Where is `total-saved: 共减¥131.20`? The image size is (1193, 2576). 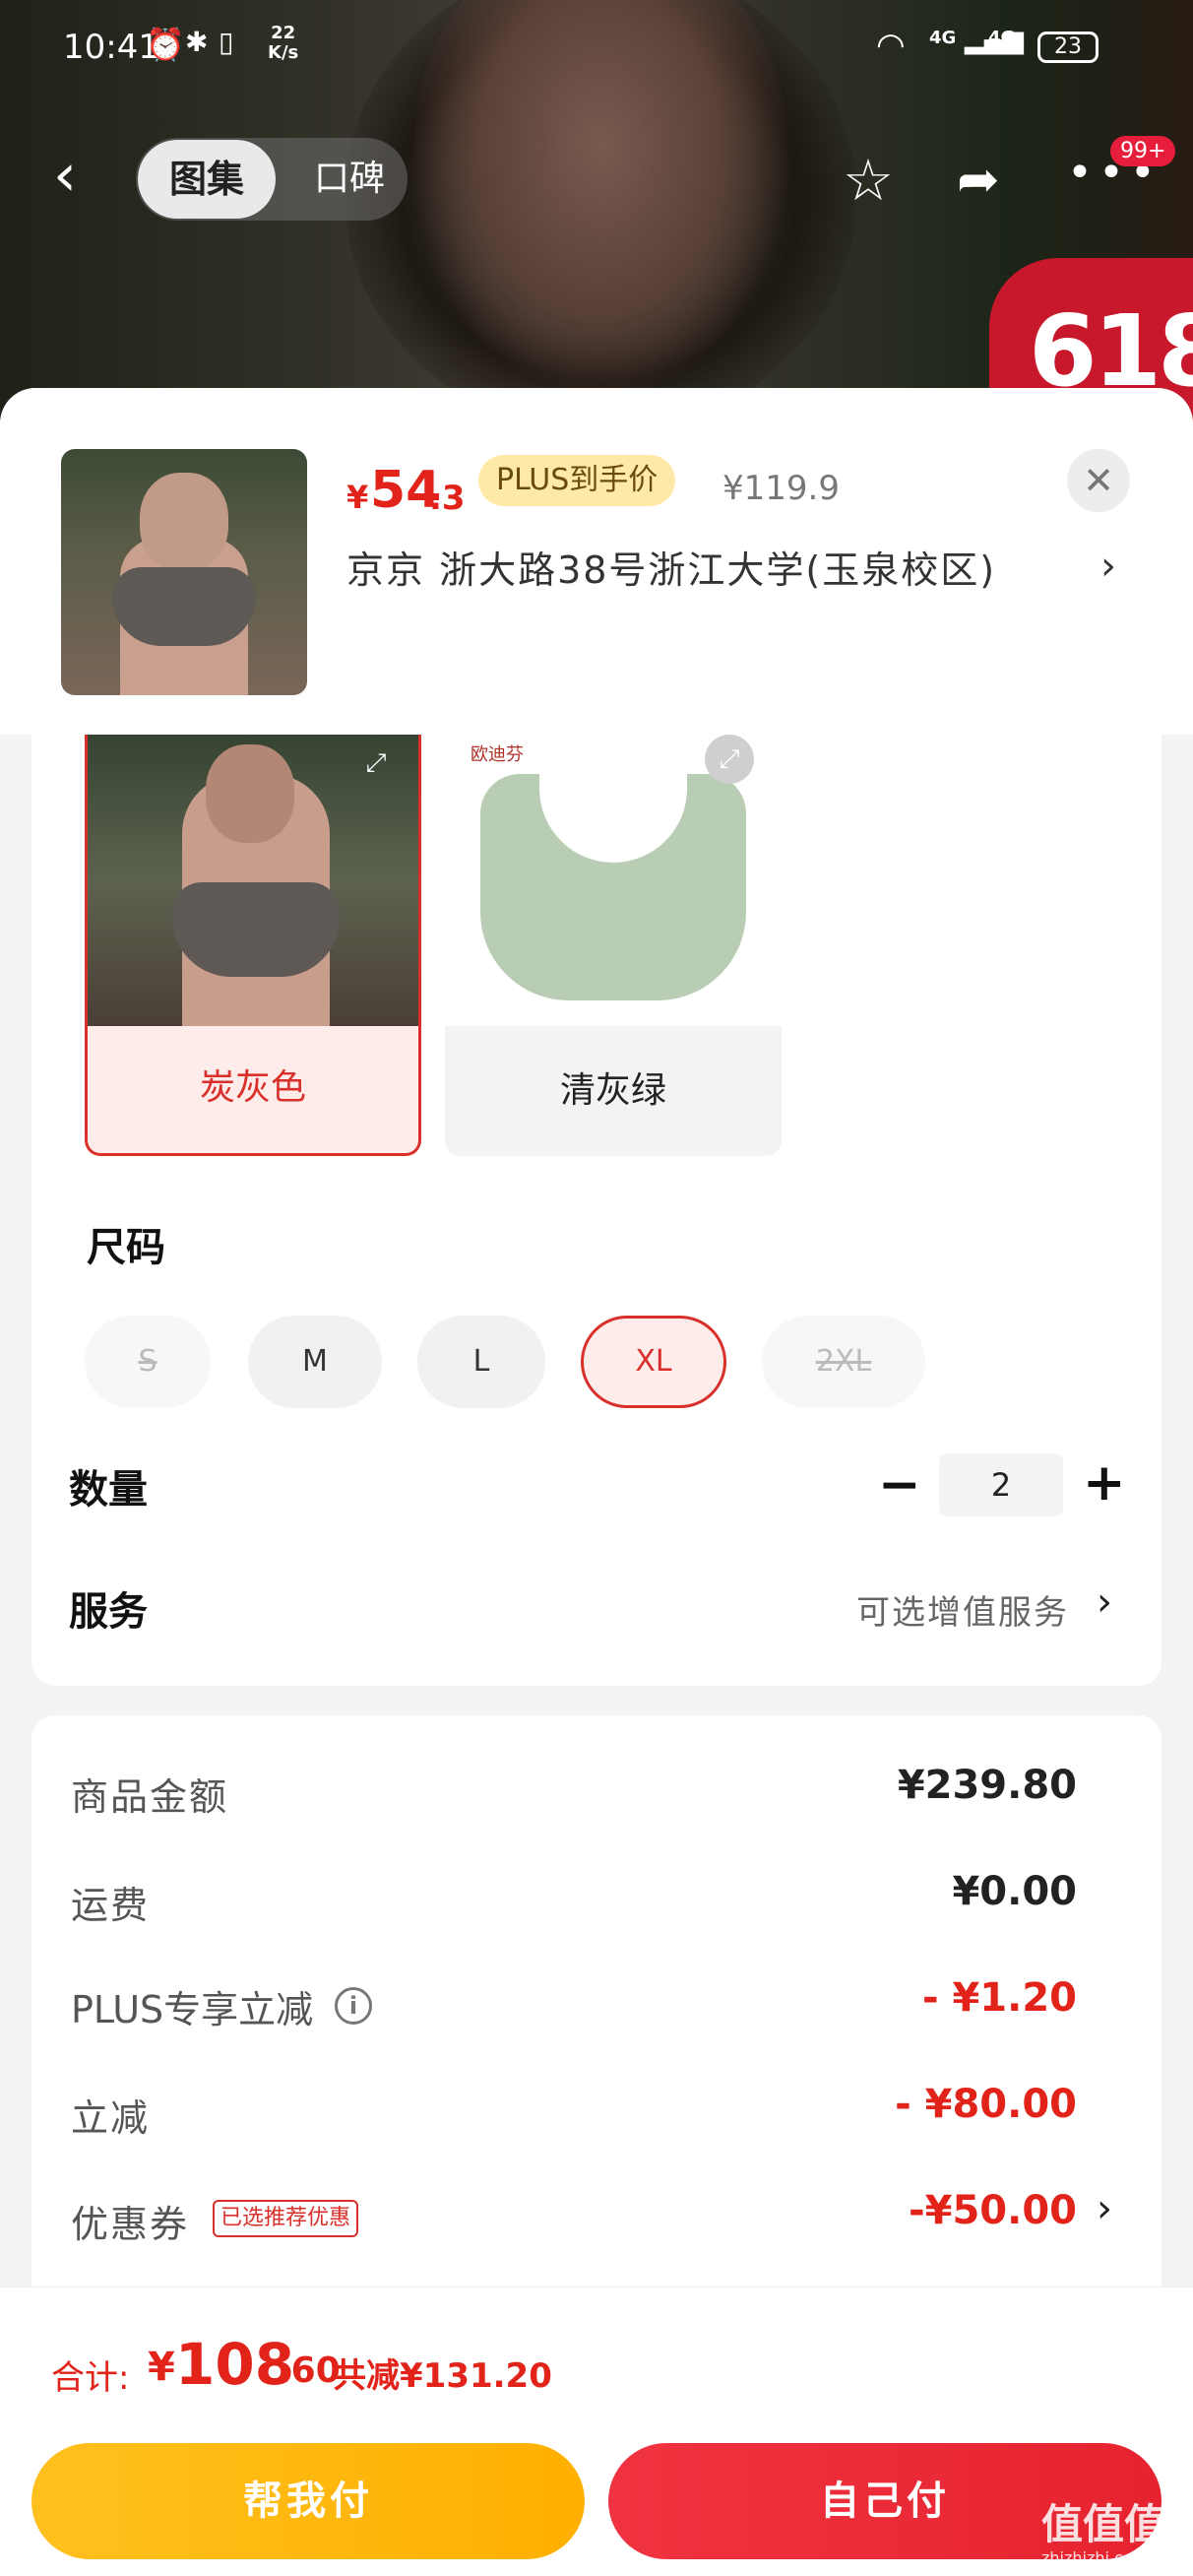
total-saved: 共减¥131.20 is located at coordinates (442, 2376).